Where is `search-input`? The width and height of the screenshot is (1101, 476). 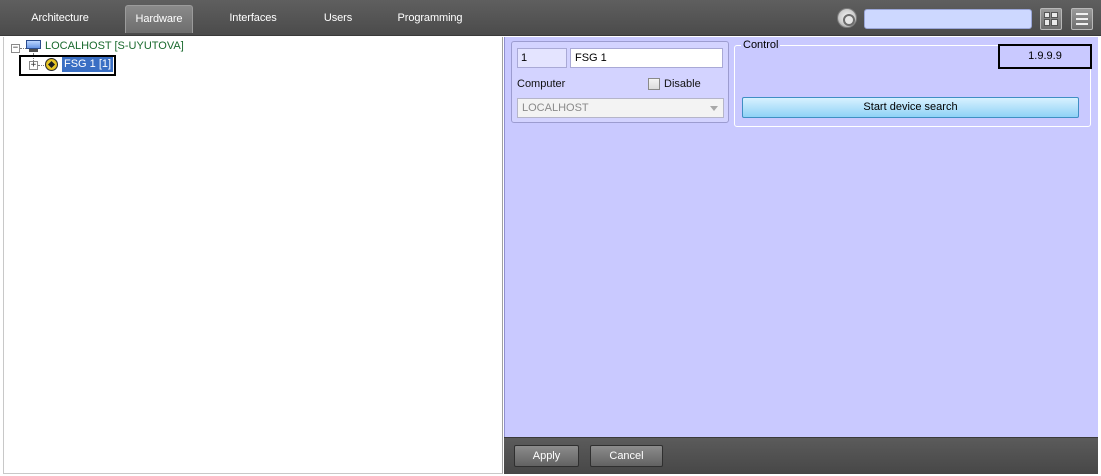
search-input is located at coordinates (948, 19).